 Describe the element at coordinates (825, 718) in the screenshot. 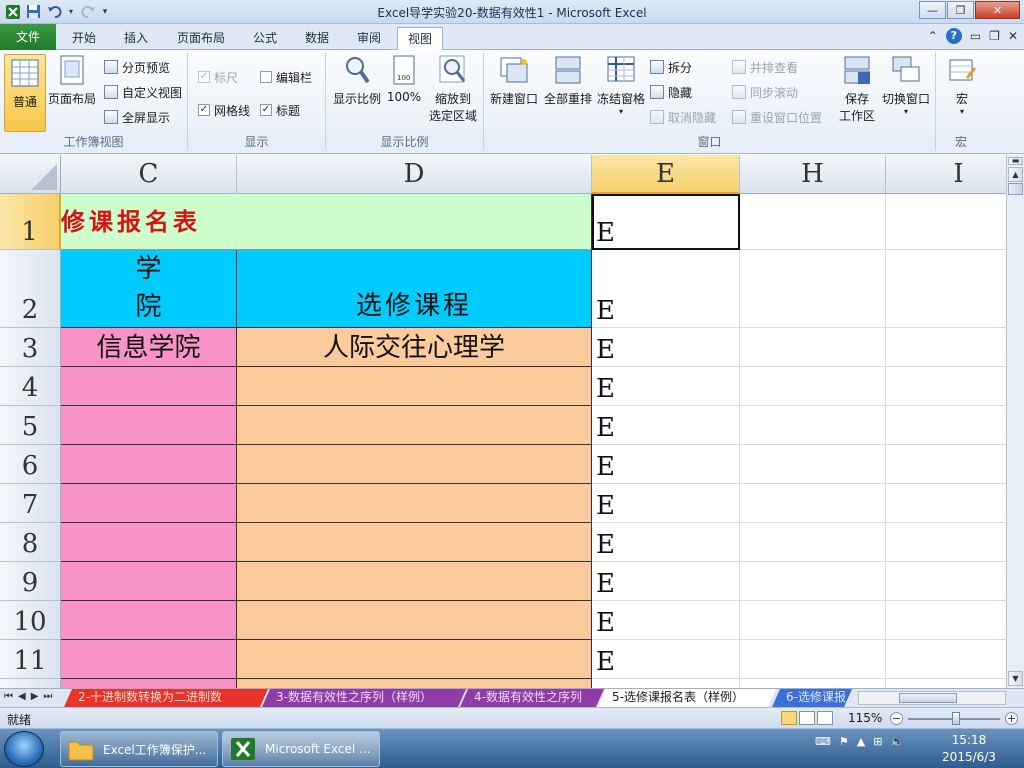

I see `page-break-shortcut-icon` at that location.